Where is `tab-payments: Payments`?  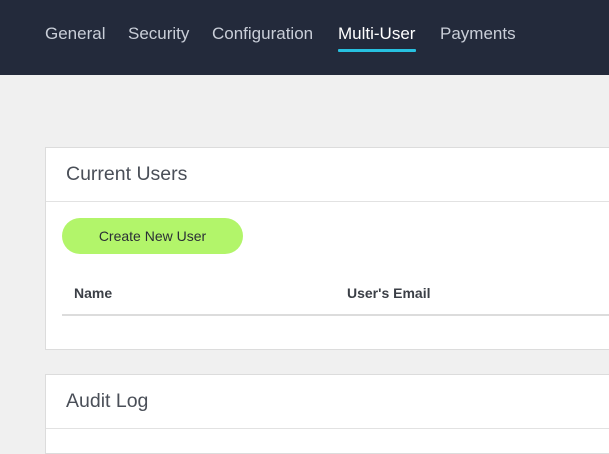 tab-payments: Payments is located at coordinates (478, 36).